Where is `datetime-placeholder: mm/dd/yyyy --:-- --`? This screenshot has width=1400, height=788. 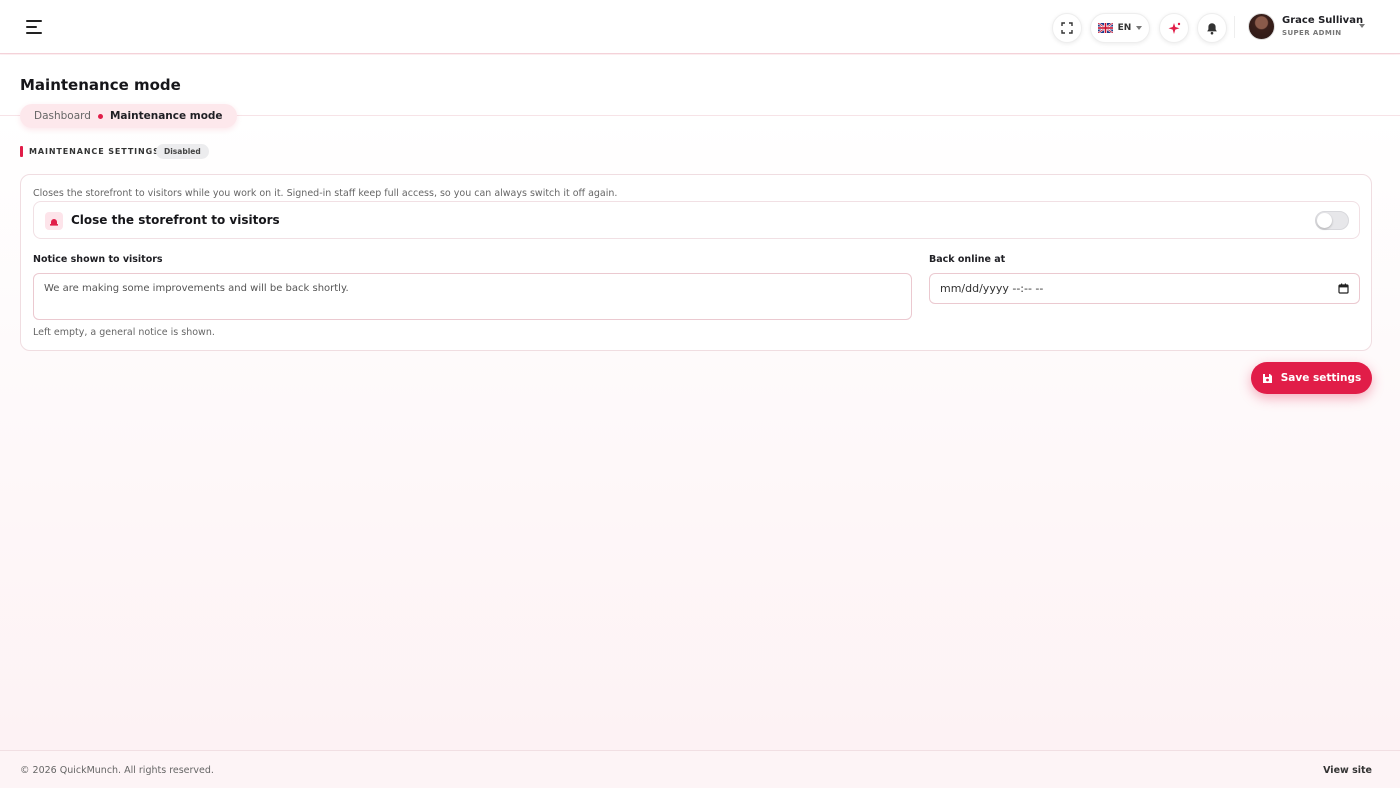 datetime-placeholder: mm/dd/yyyy --:-- -- is located at coordinates (992, 288).